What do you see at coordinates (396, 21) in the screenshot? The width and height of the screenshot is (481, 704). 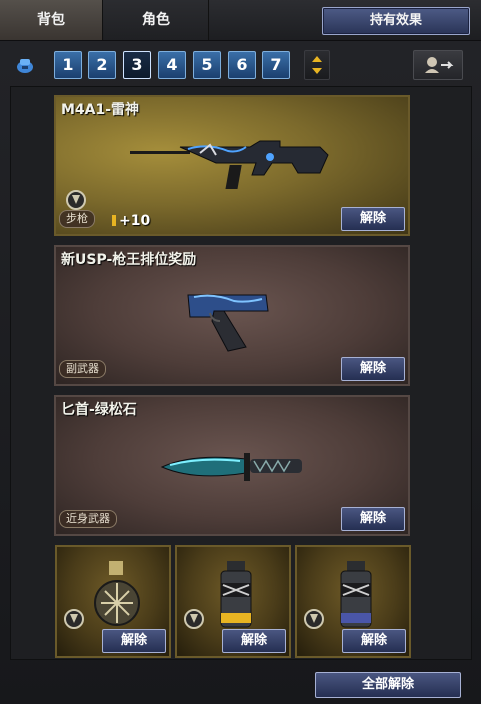 I see `holding-effect-button: 持有效果` at bounding box center [396, 21].